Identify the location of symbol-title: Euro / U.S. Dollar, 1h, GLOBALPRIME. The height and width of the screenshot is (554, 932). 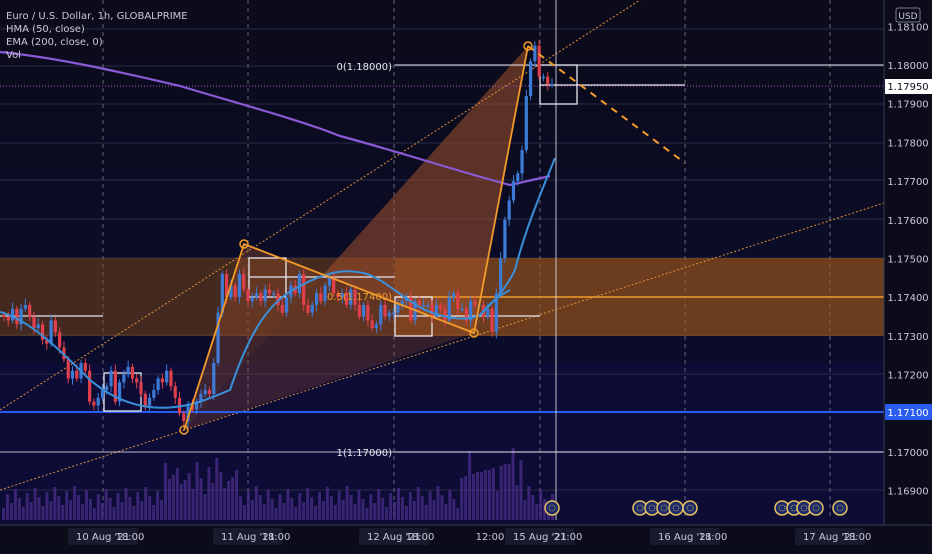
(97, 16).